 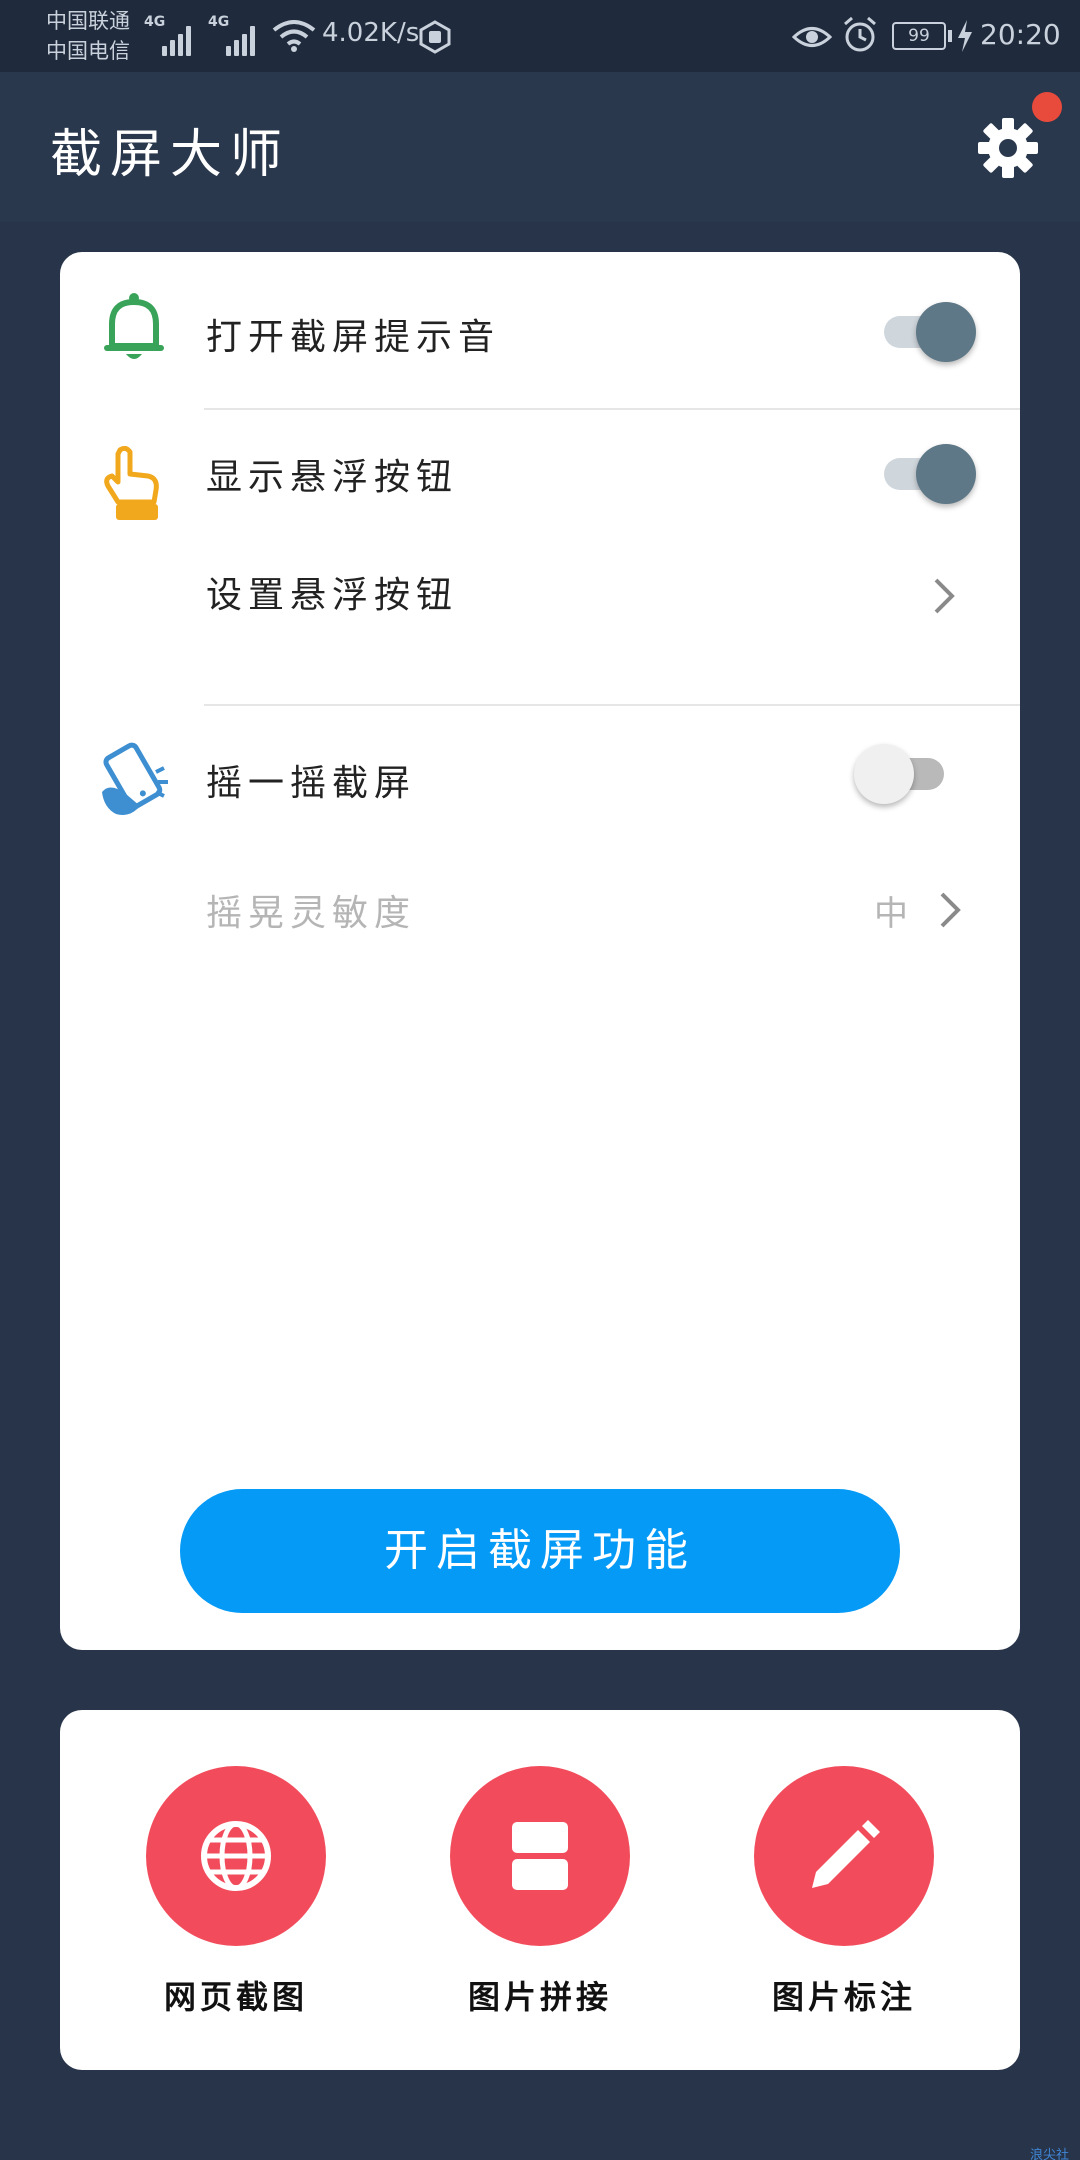 I want to click on tool-web-screenshot-button, so click(x=236, y=1856).